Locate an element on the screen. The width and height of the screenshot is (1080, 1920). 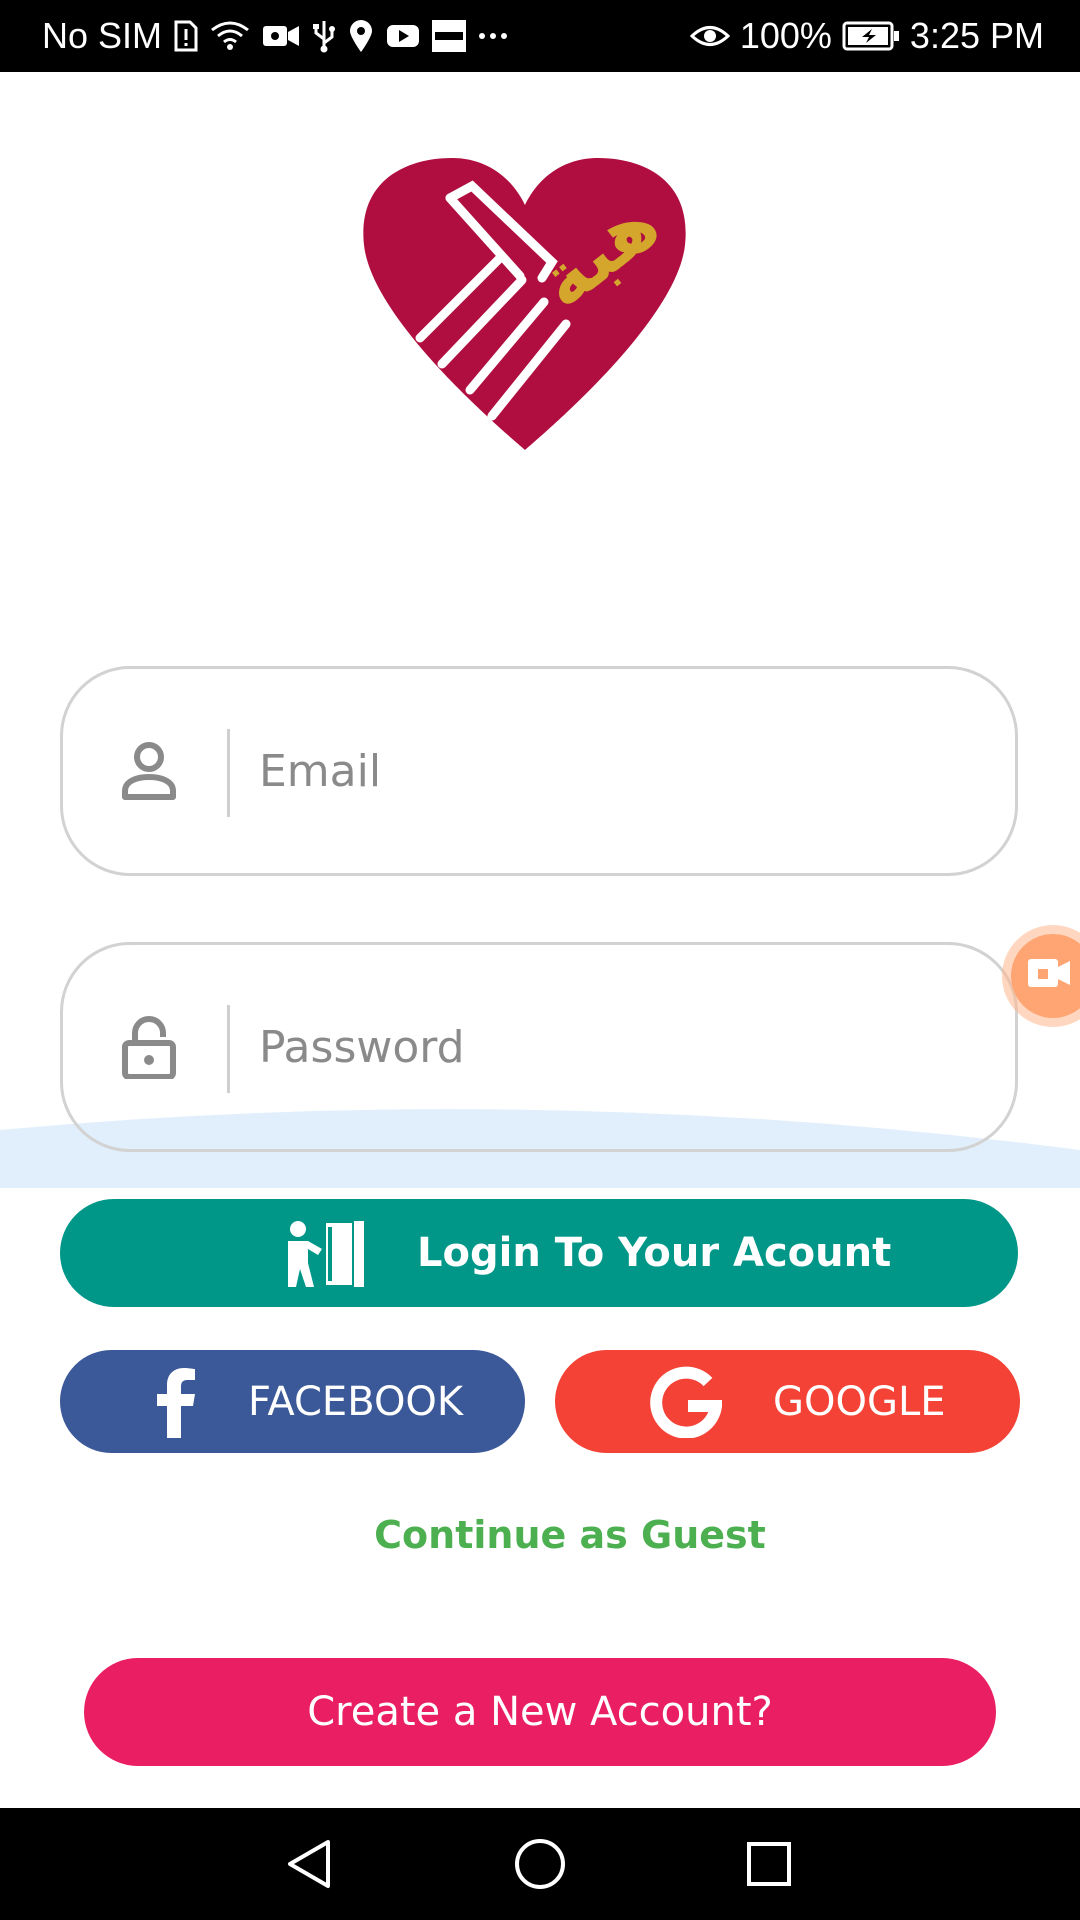
navigation-bar is located at coordinates (540, 1864).